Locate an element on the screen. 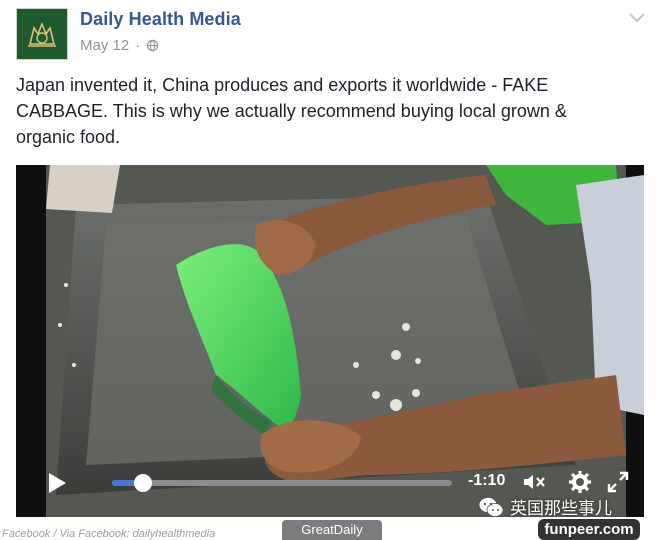 This screenshot has height=540, width=660. wechat-watermark: 英国那些事儿 is located at coordinates (545, 506).